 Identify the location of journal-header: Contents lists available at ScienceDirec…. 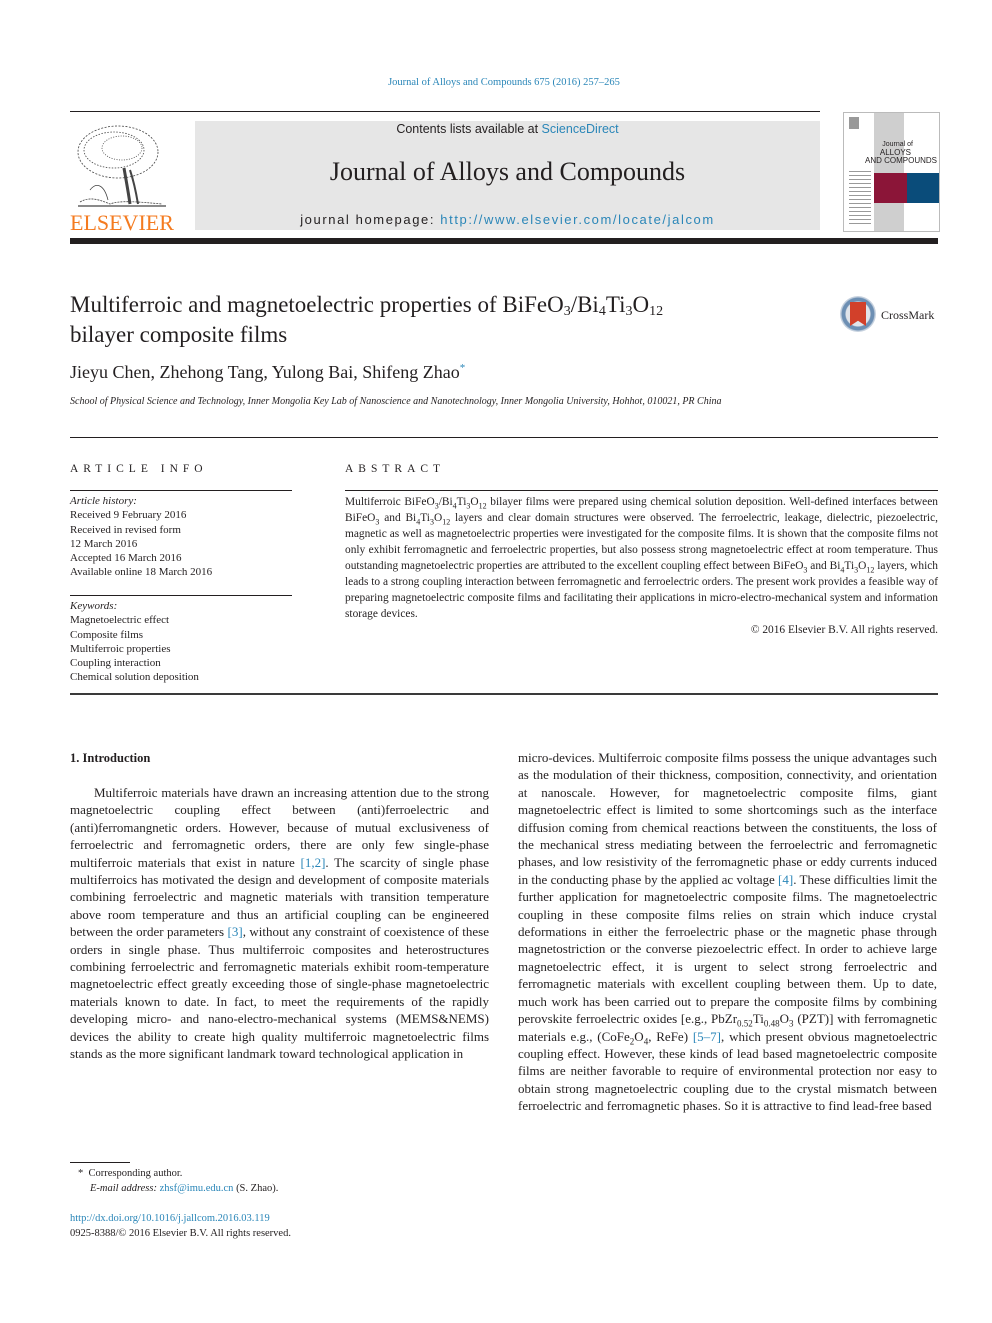
(507, 175).